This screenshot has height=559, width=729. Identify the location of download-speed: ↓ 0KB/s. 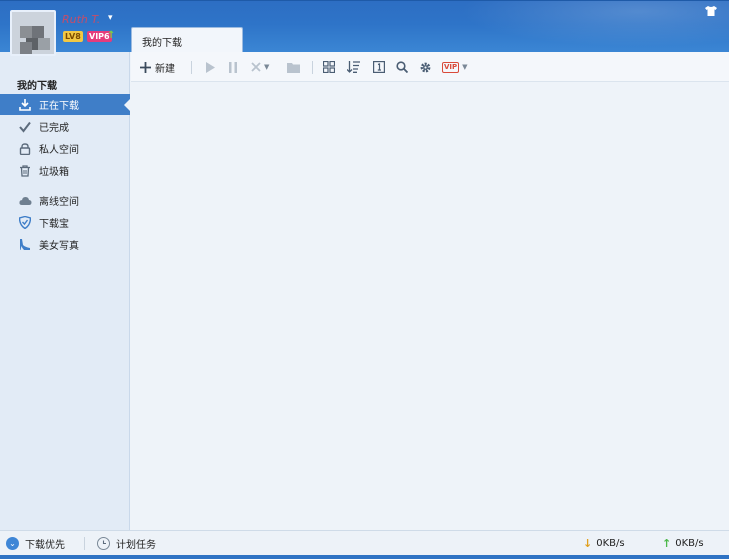
(604, 543).